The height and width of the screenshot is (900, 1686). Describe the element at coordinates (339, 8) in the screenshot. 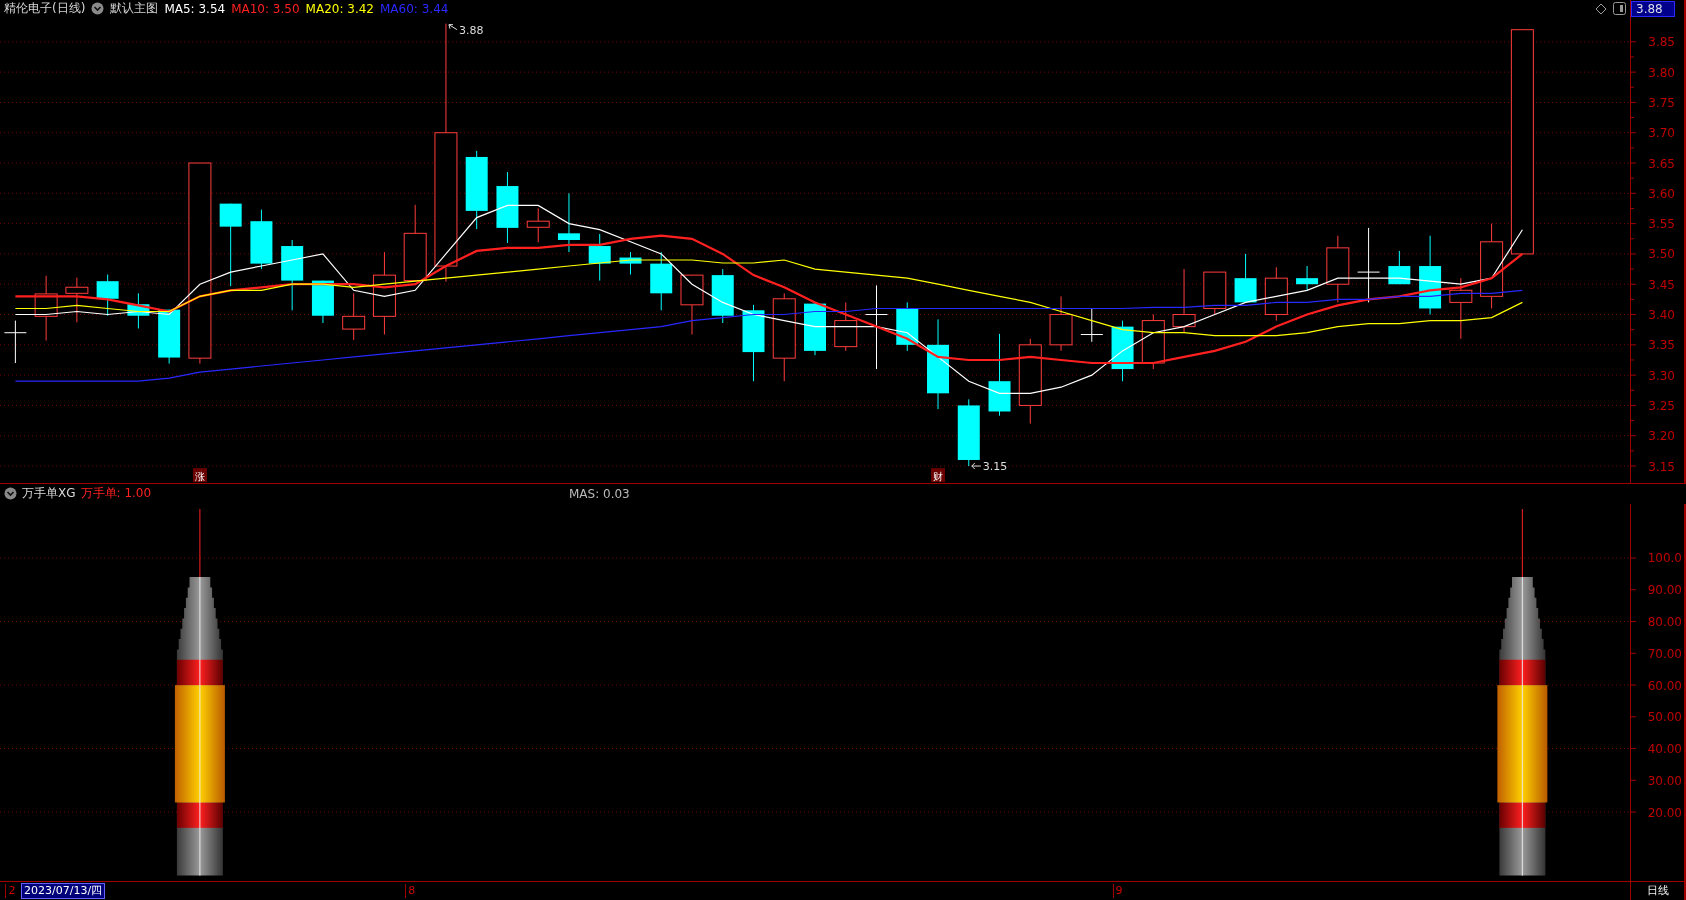

I see `moving-average-value: MA20: 3.42` at that location.